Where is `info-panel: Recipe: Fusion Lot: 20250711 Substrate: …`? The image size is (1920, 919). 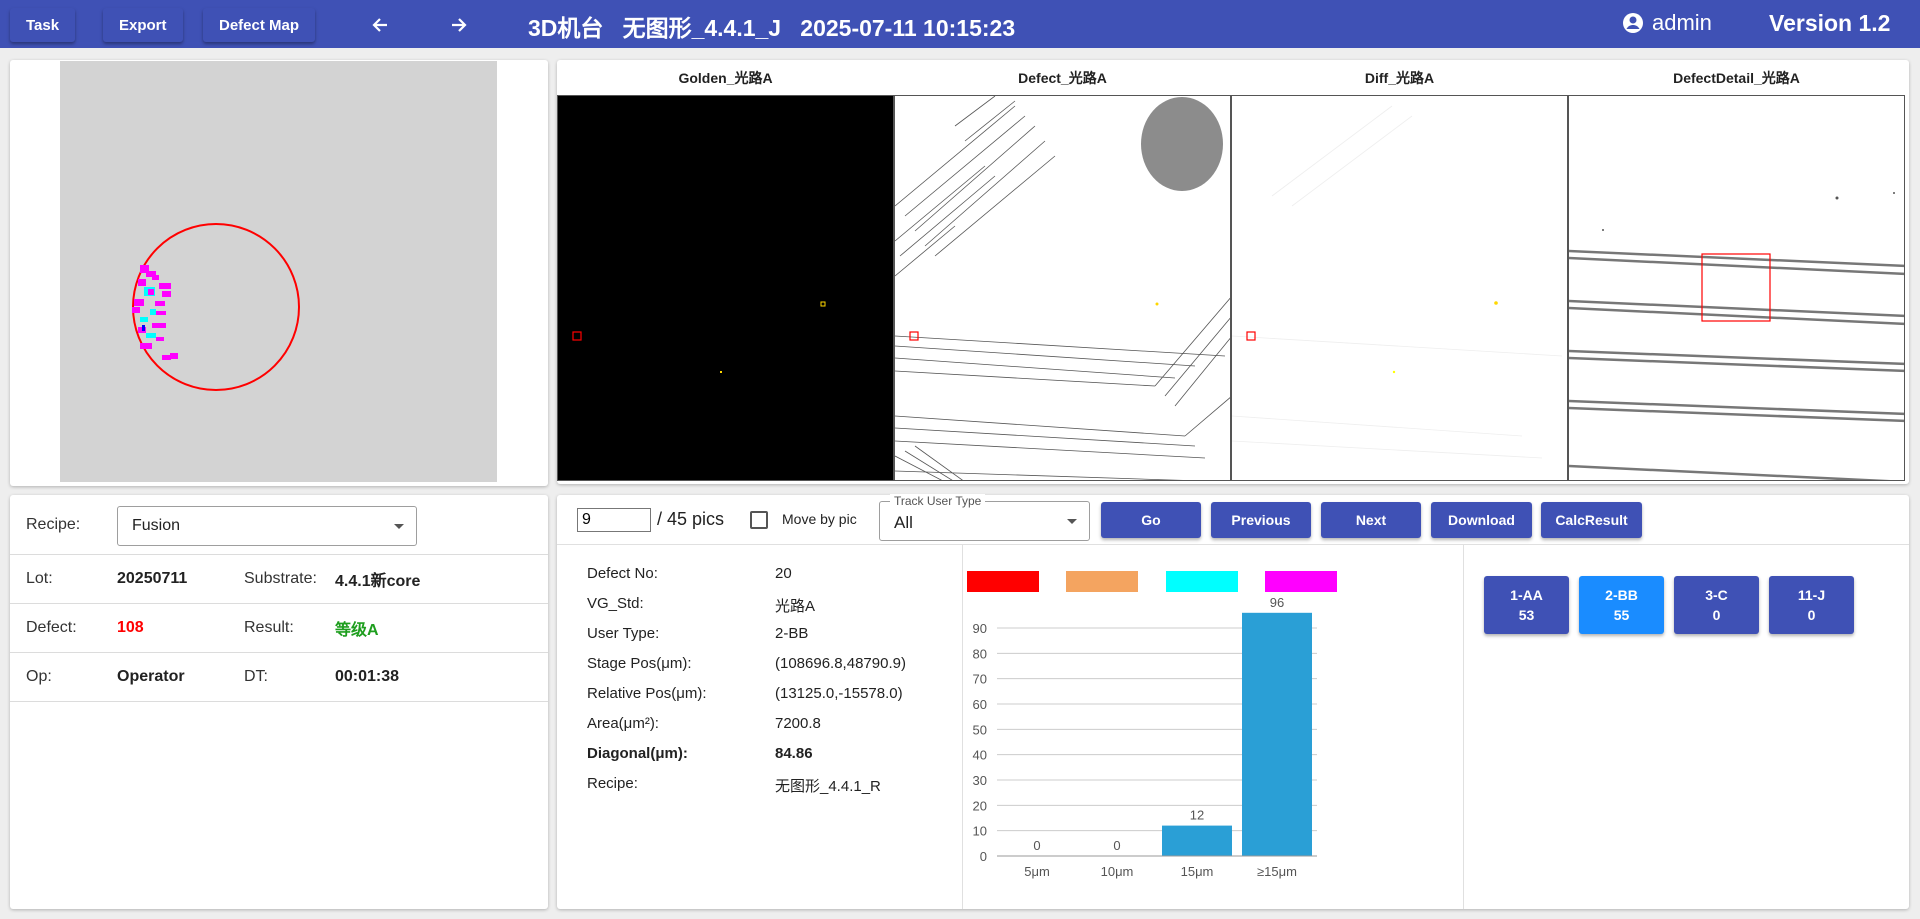 info-panel: Recipe: Fusion Lot: 20250711 Substrate: … is located at coordinates (279, 702).